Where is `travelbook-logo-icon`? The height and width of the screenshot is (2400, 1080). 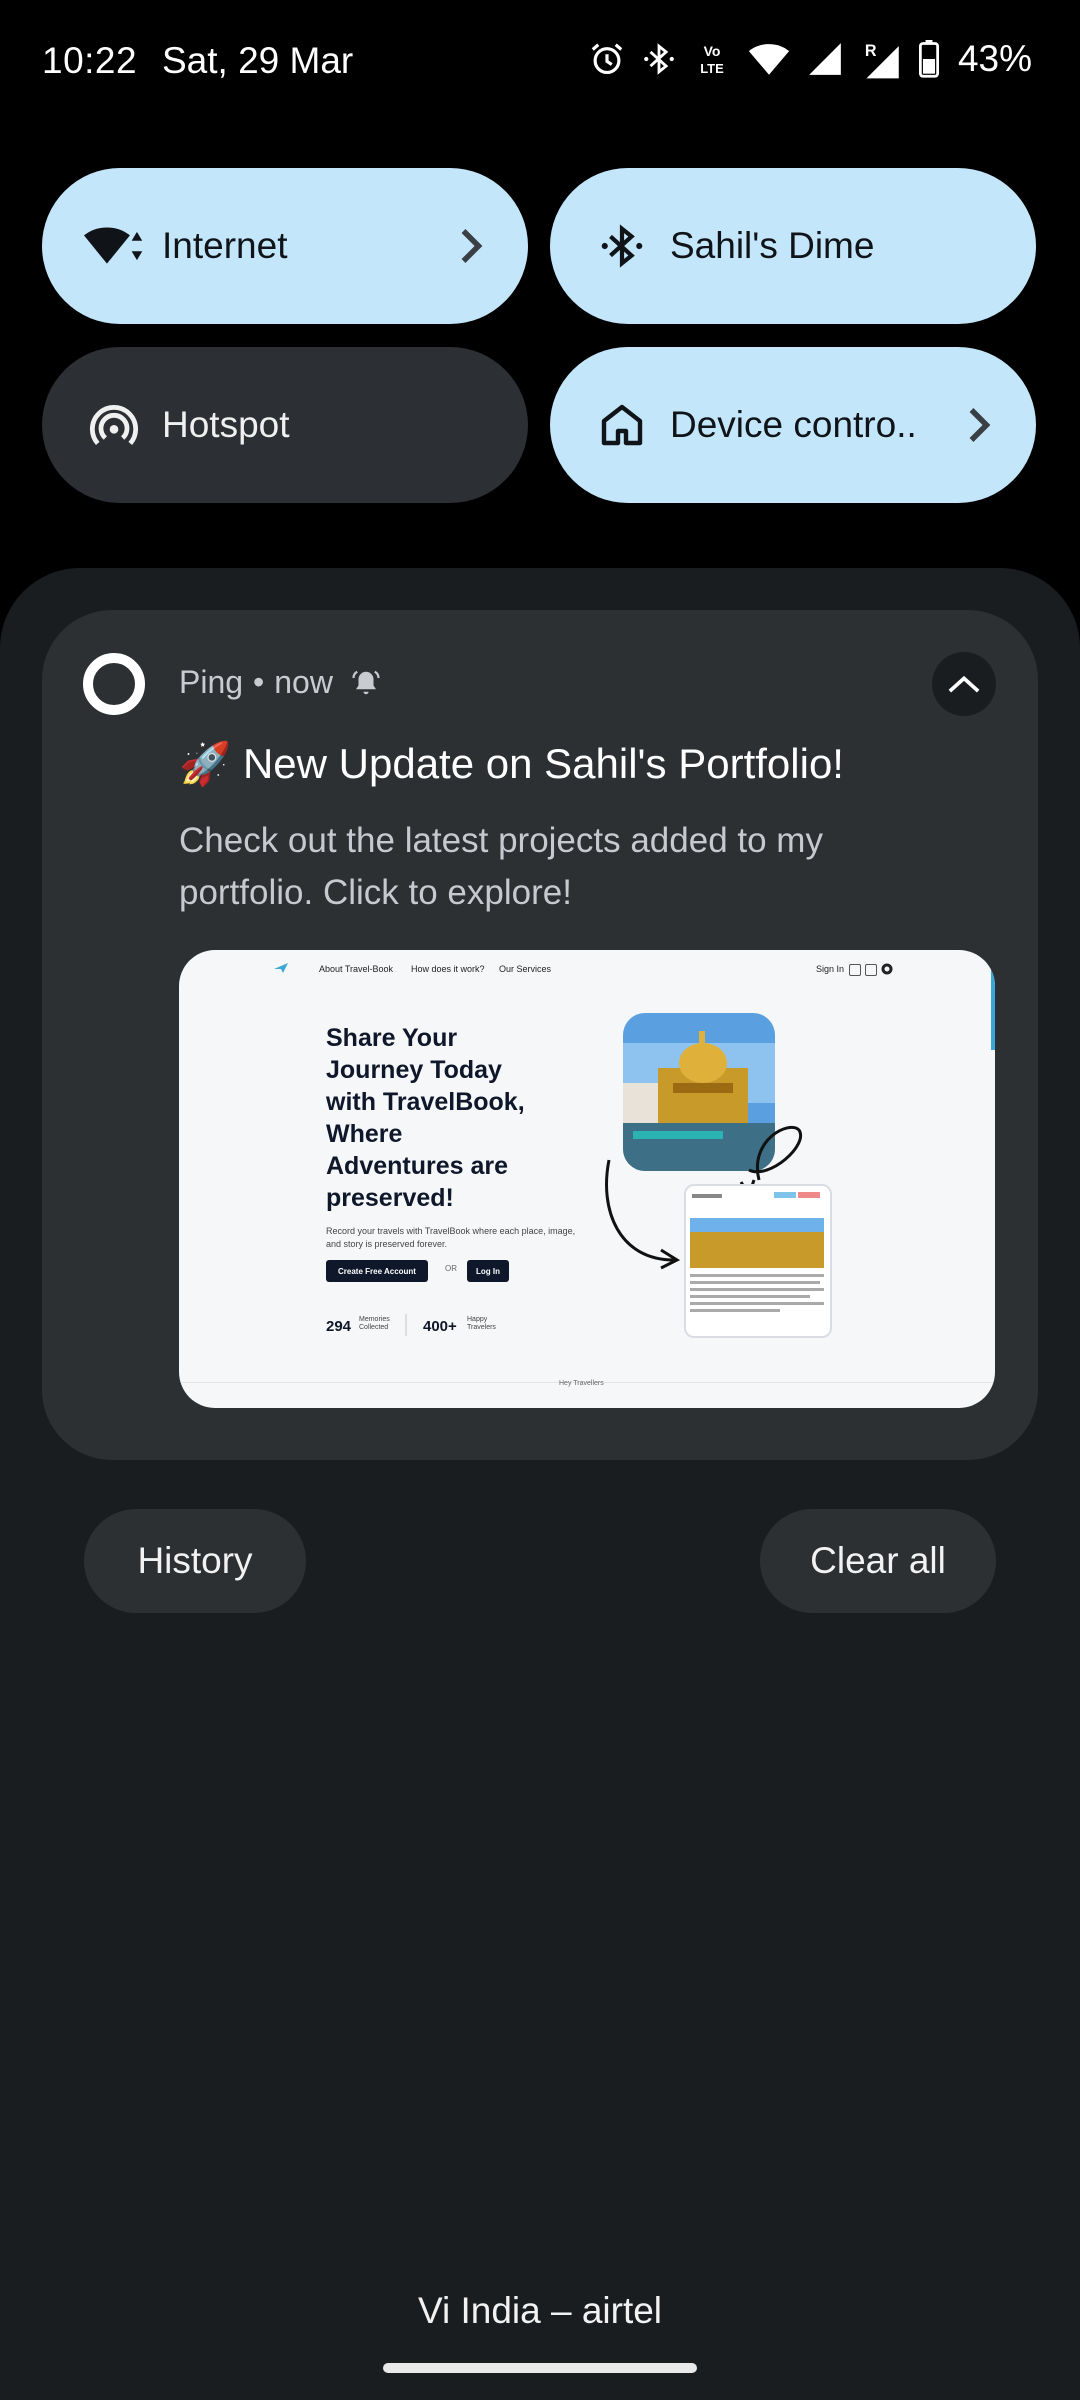 travelbook-logo-icon is located at coordinates (281, 968).